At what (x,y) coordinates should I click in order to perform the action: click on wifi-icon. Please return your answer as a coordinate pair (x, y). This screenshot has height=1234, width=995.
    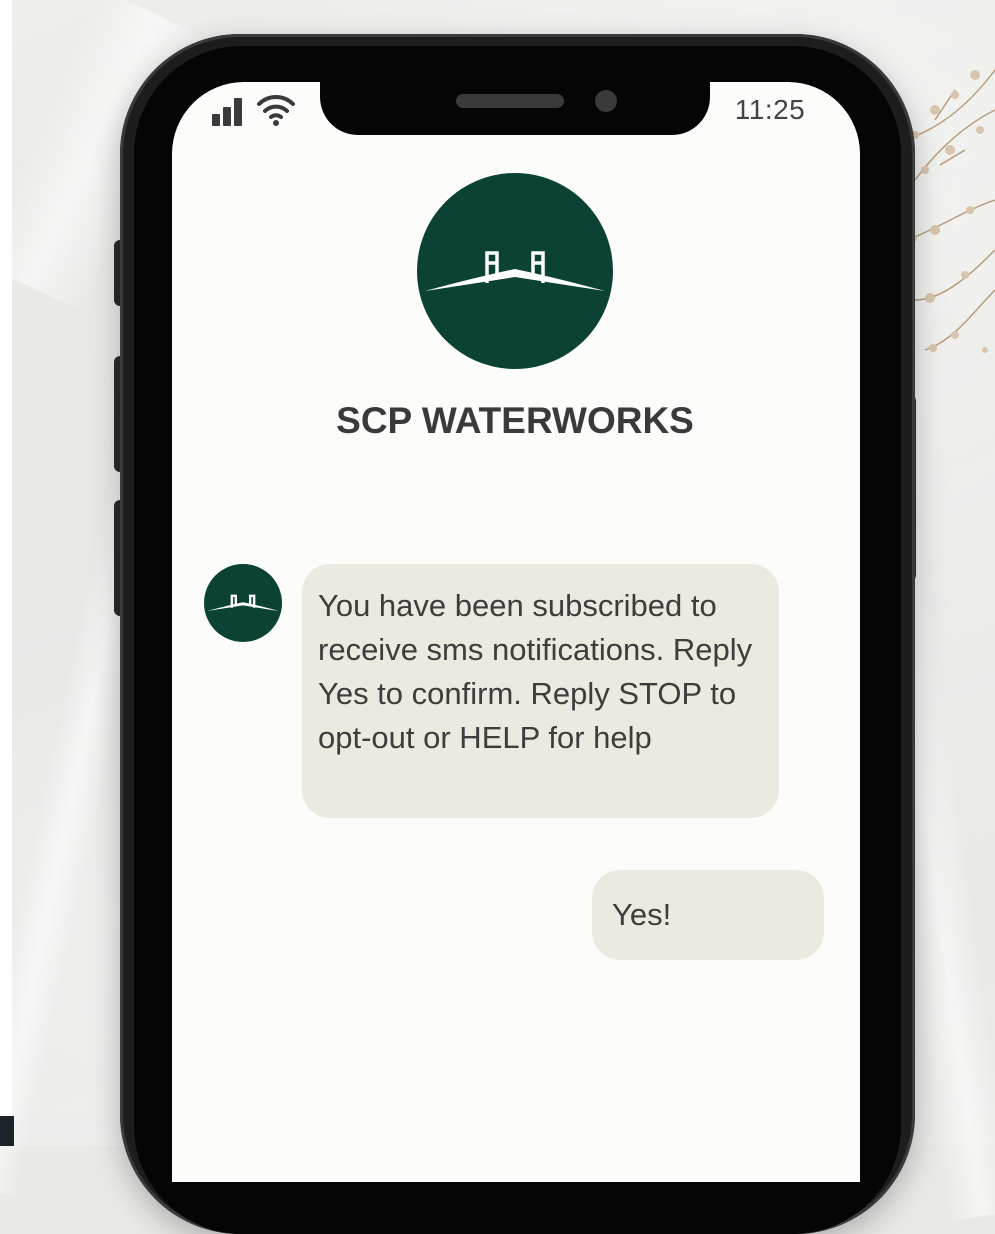
    Looking at the image, I should click on (276, 110).